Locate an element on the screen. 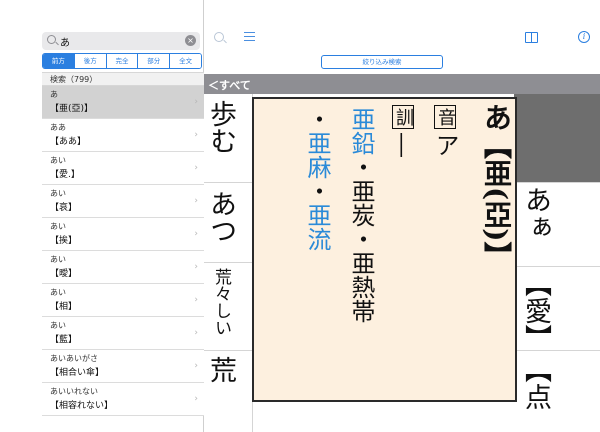 This screenshot has width=600, height=432. tab-suffix: 後方 is located at coordinates (90, 61).